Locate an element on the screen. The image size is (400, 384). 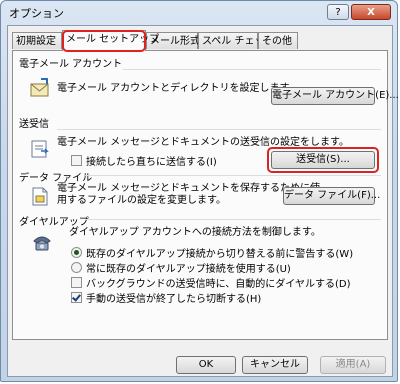
group-title-data-file: データ ファイル is located at coordinates (56, 178).